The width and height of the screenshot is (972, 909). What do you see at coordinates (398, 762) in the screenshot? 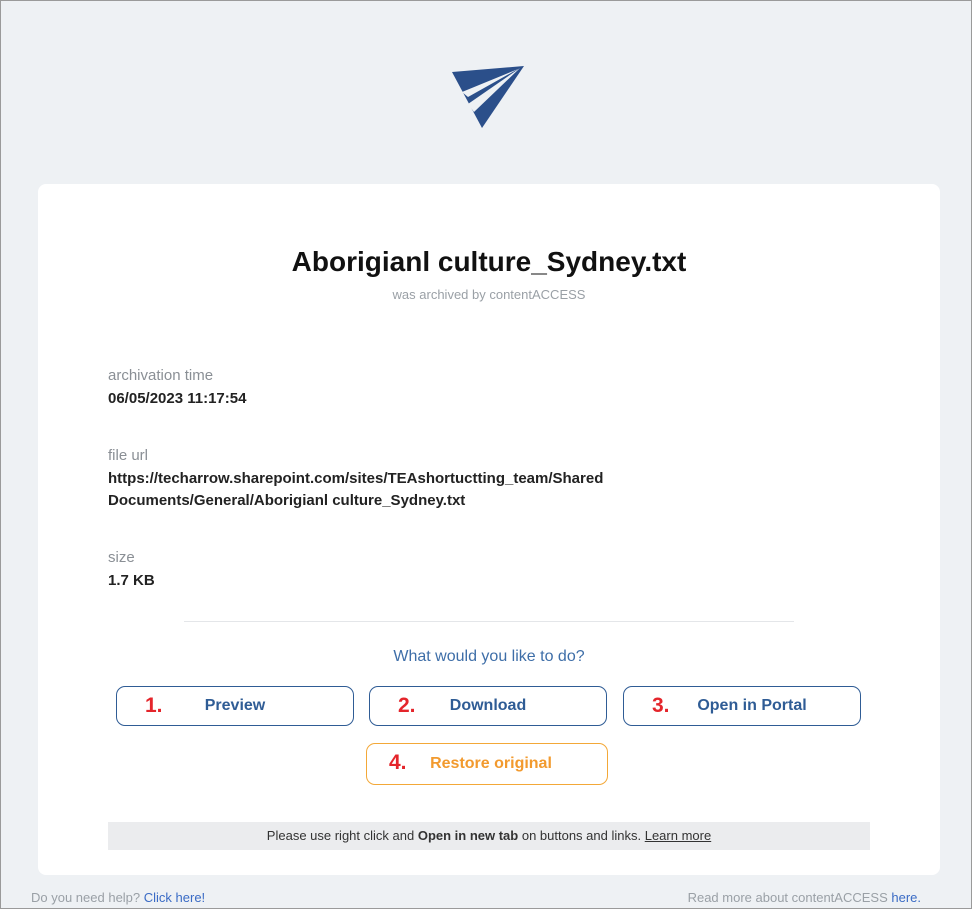
I see `restore-step-number: 4.` at bounding box center [398, 762].